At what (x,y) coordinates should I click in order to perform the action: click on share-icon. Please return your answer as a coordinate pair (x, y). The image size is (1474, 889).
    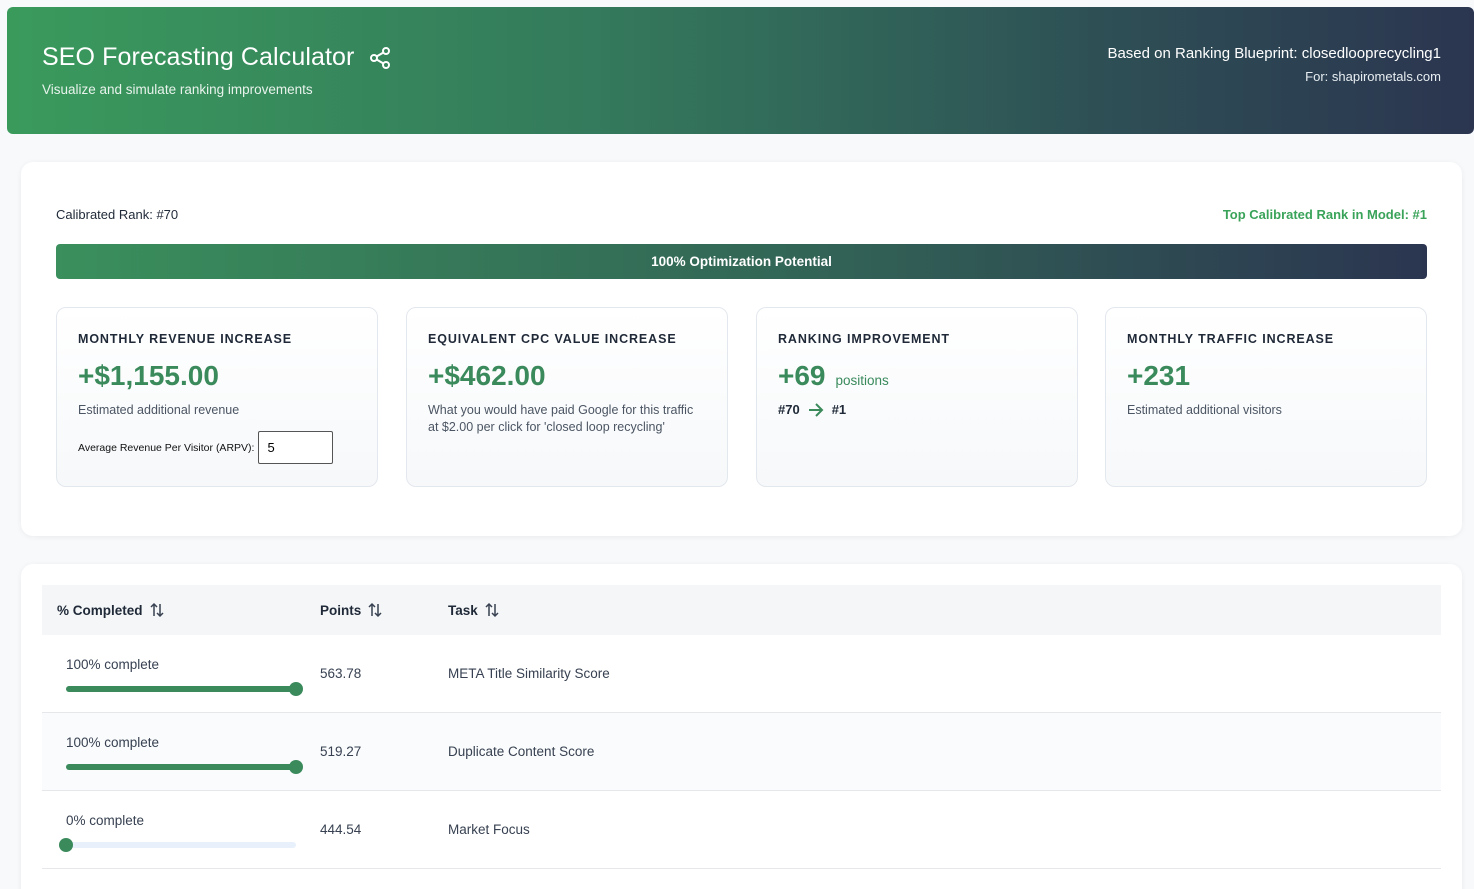
    Looking at the image, I should click on (380, 58).